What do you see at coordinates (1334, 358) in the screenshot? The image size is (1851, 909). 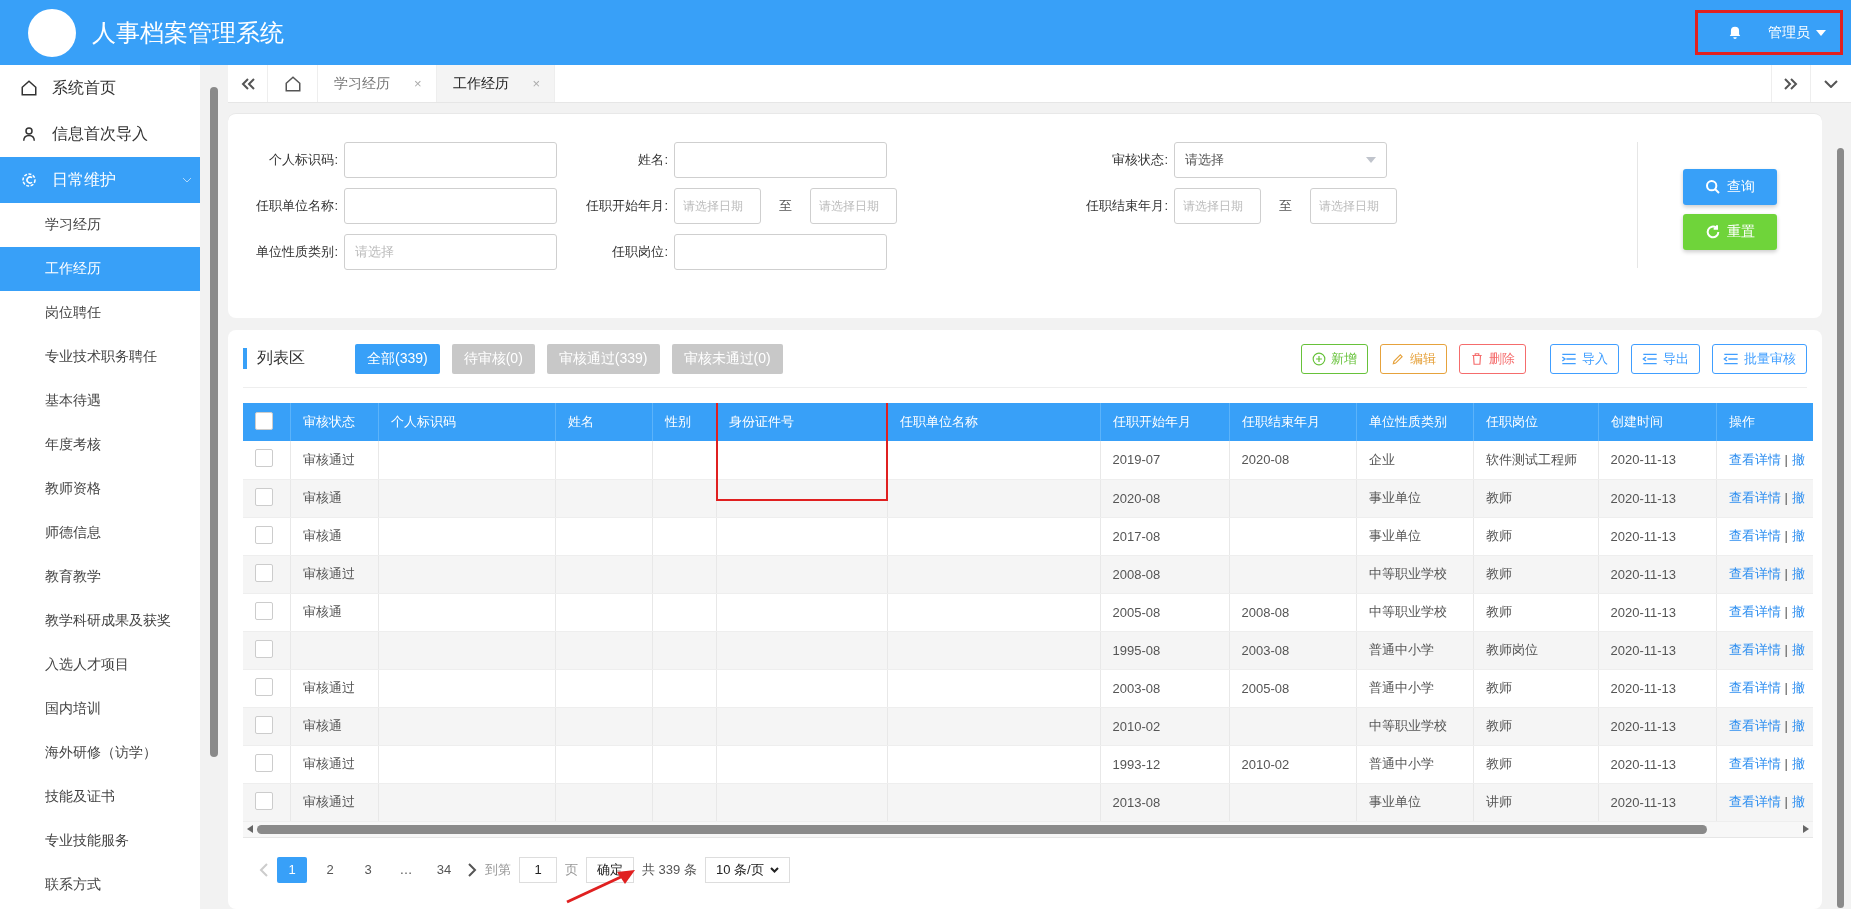 I see `add-button: 新增` at bounding box center [1334, 358].